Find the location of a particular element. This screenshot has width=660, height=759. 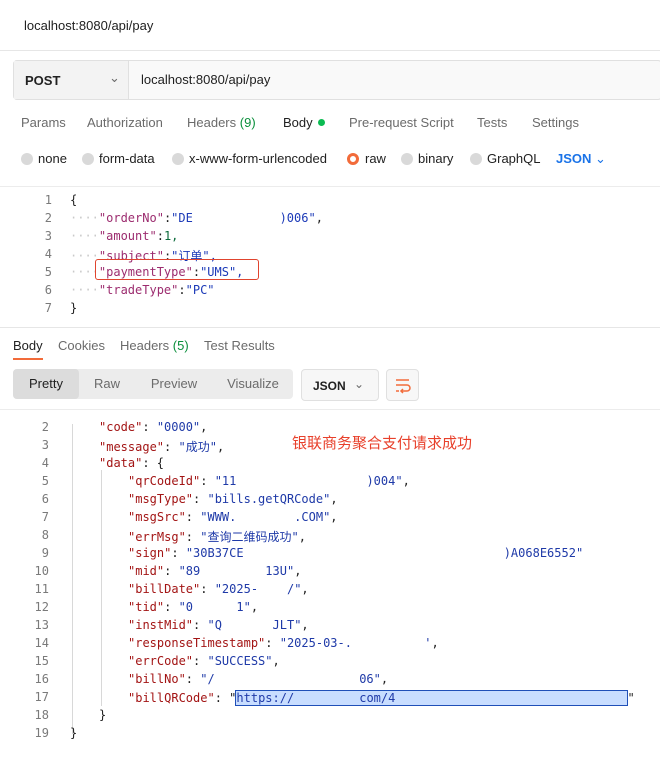

json-value: "0 is located at coordinates (186, 607).